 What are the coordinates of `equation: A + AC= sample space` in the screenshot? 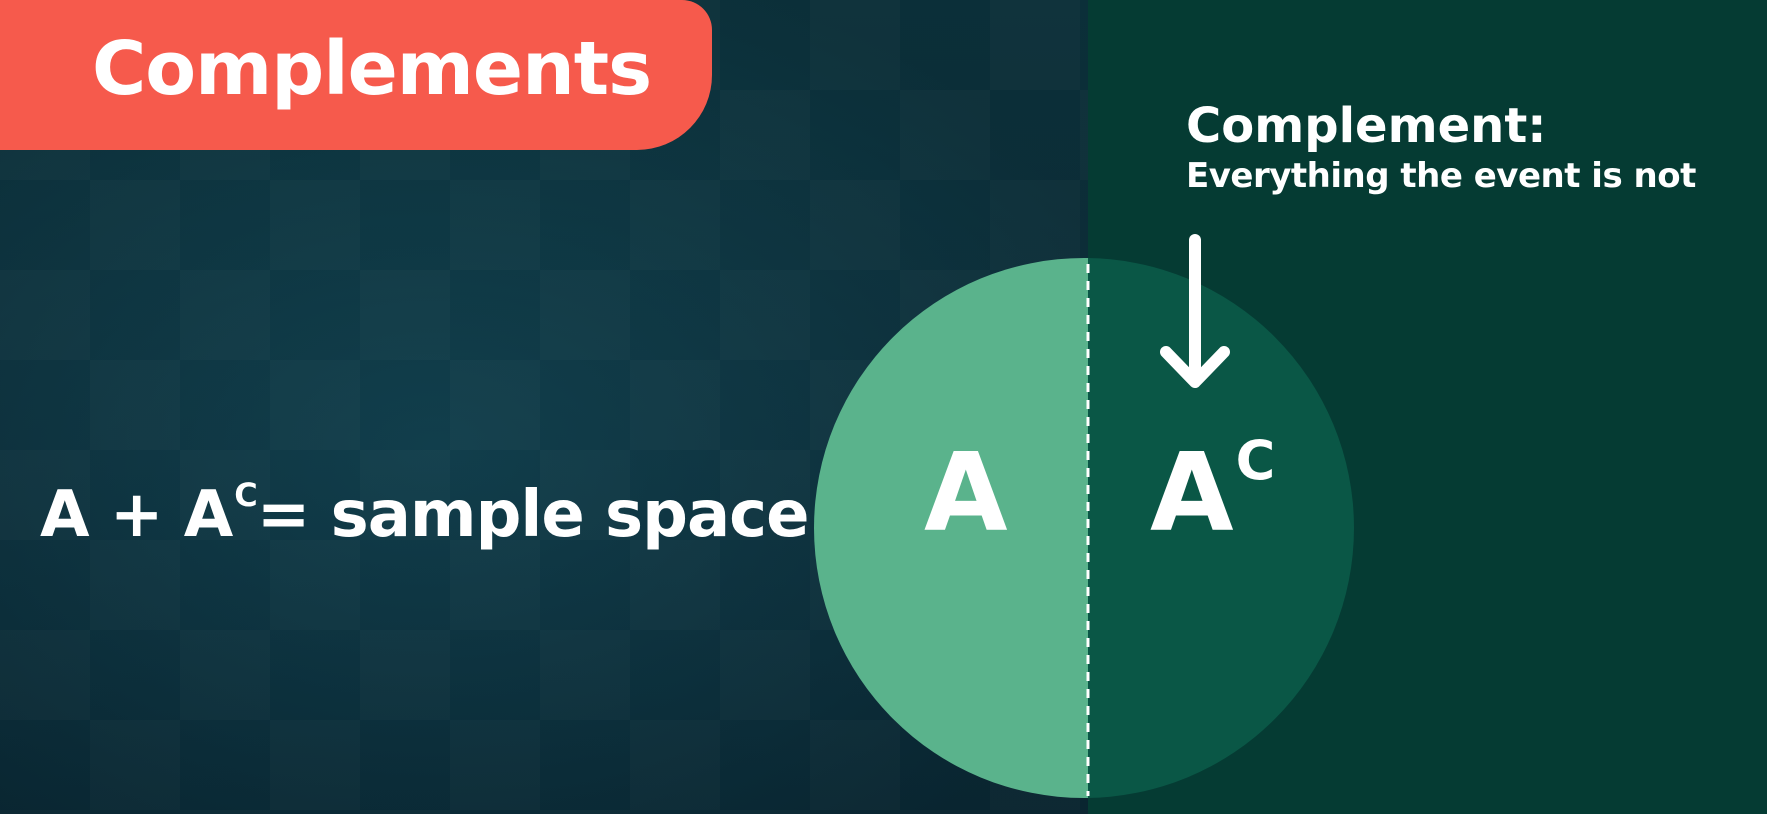 It's located at (425, 513).